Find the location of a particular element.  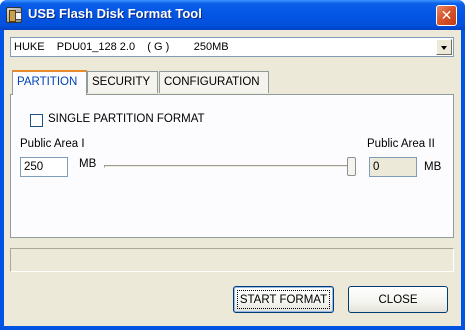

device-select-value: HUKE PDU01_128 2.0 ( G ) 250MB is located at coordinates (121, 47).